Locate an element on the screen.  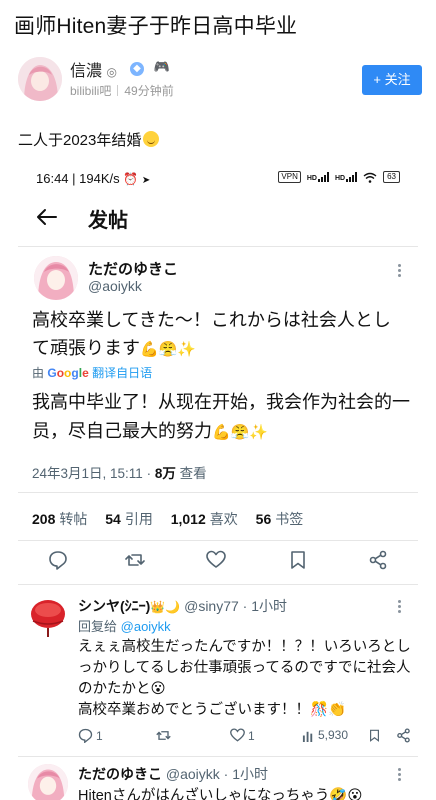
meta-divider is located at coordinates (118, 90).